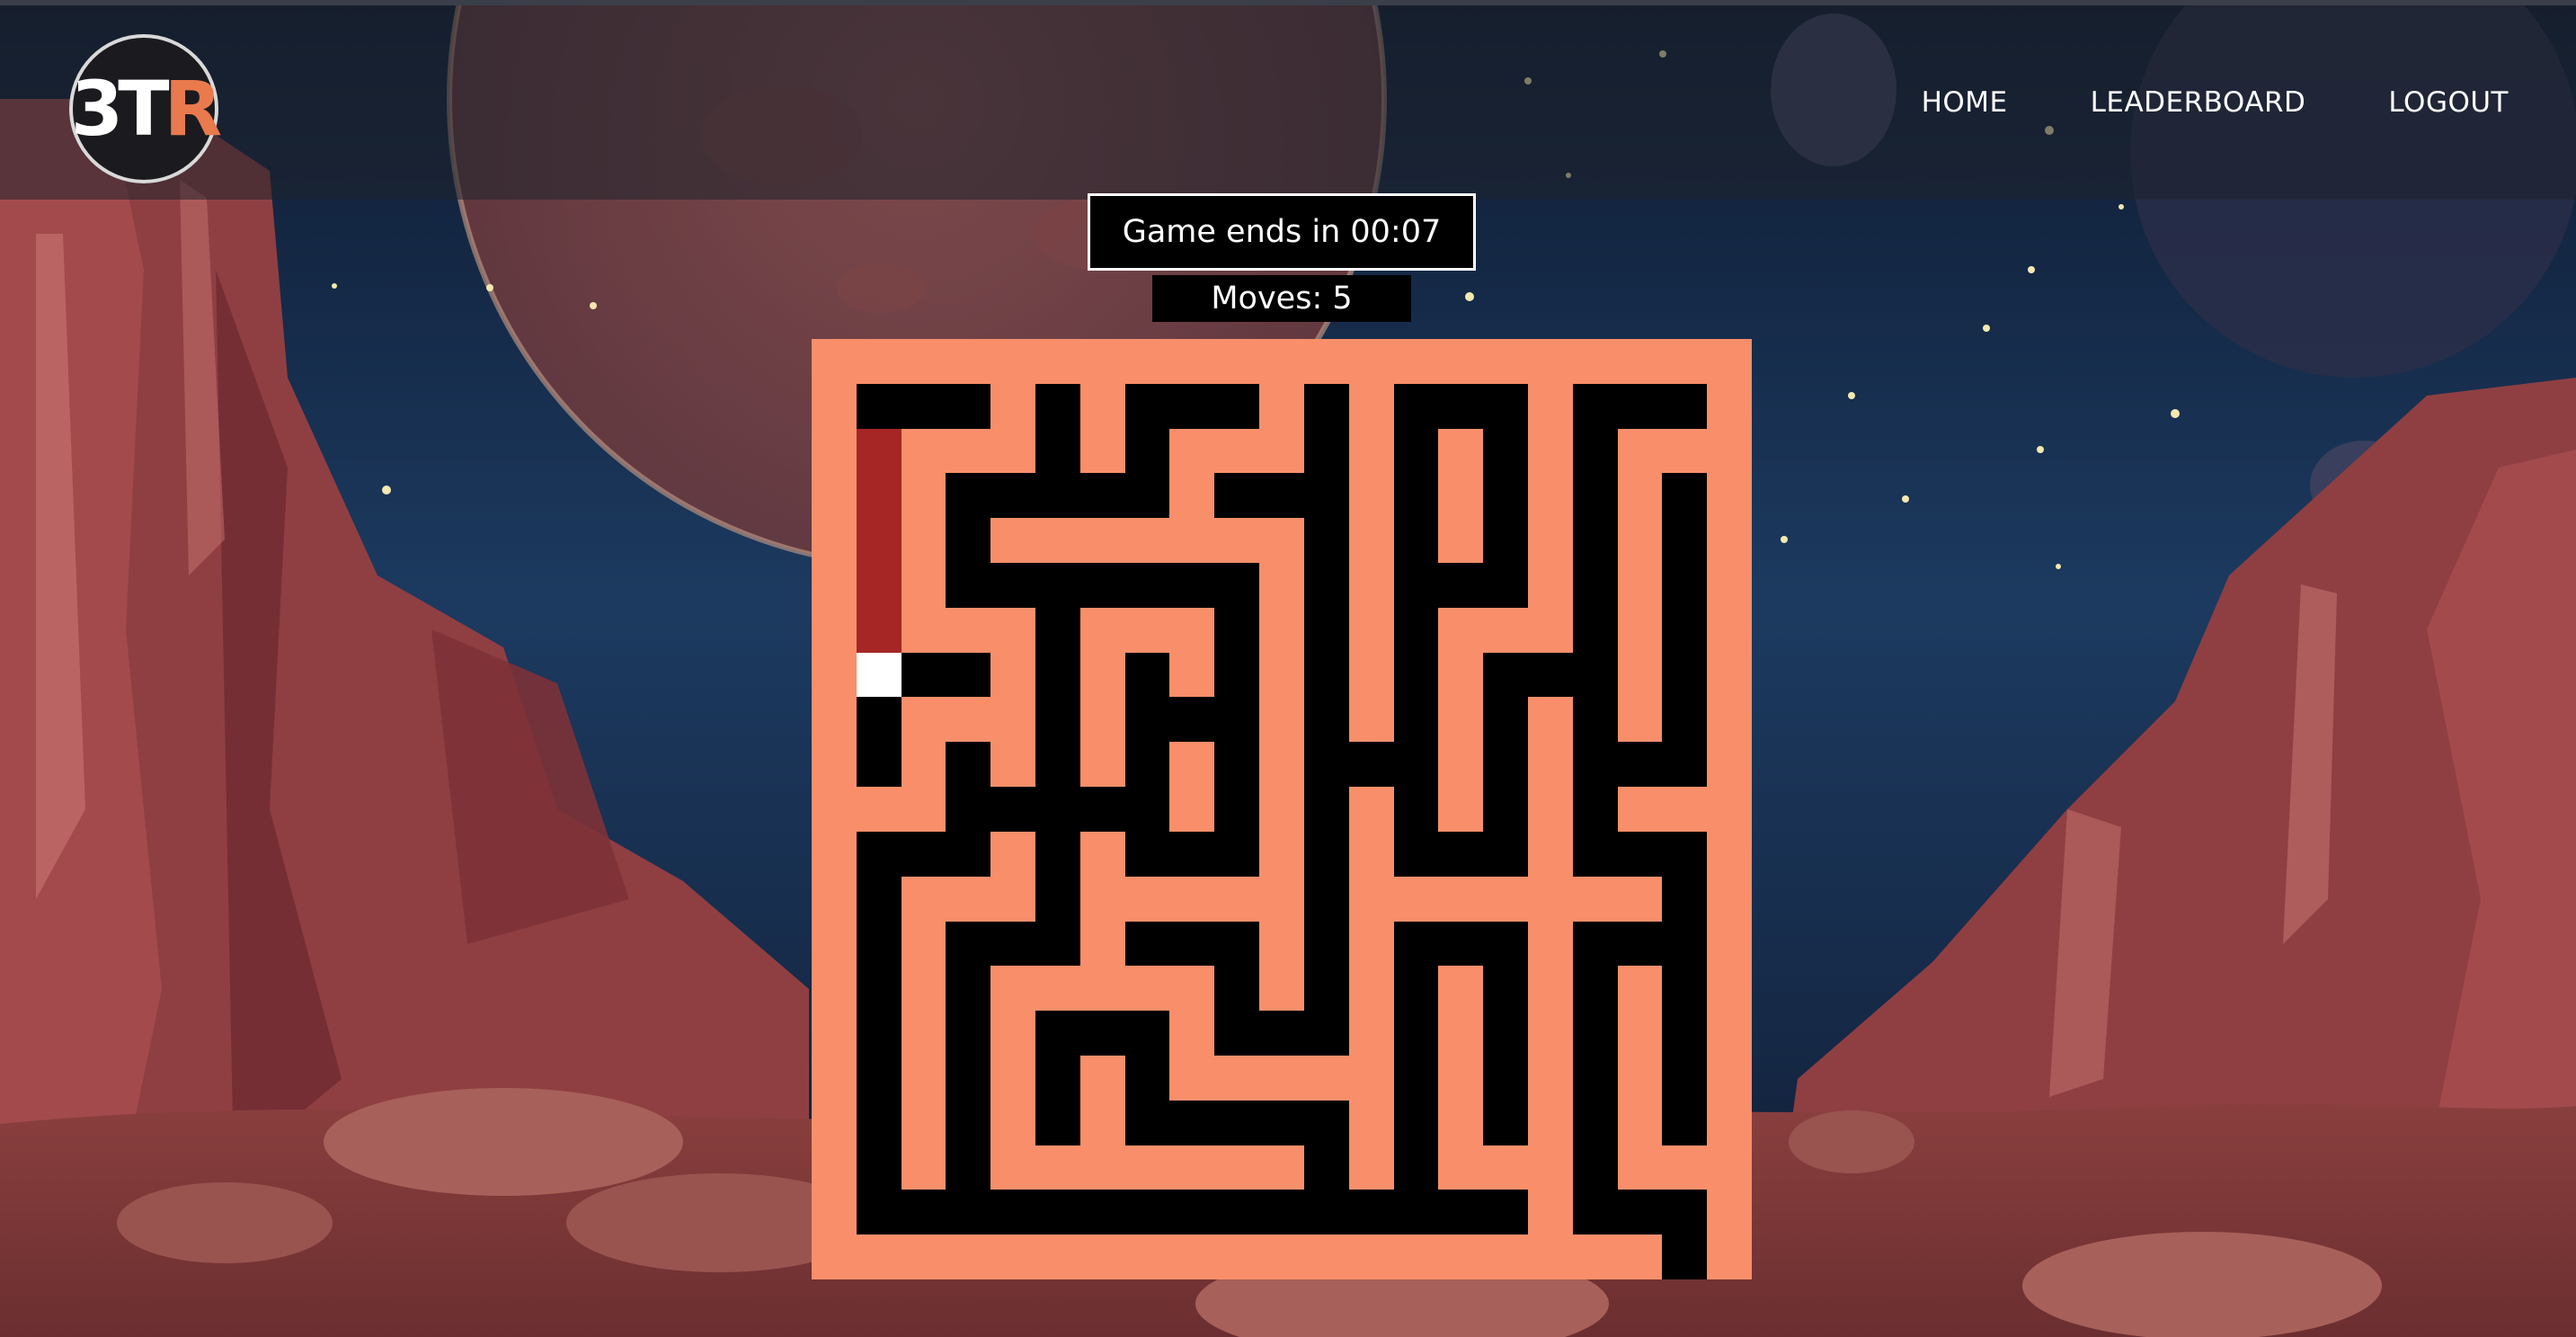  What do you see at coordinates (879, 675) in the screenshot?
I see `player-marker` at bounding box center [879, 675].